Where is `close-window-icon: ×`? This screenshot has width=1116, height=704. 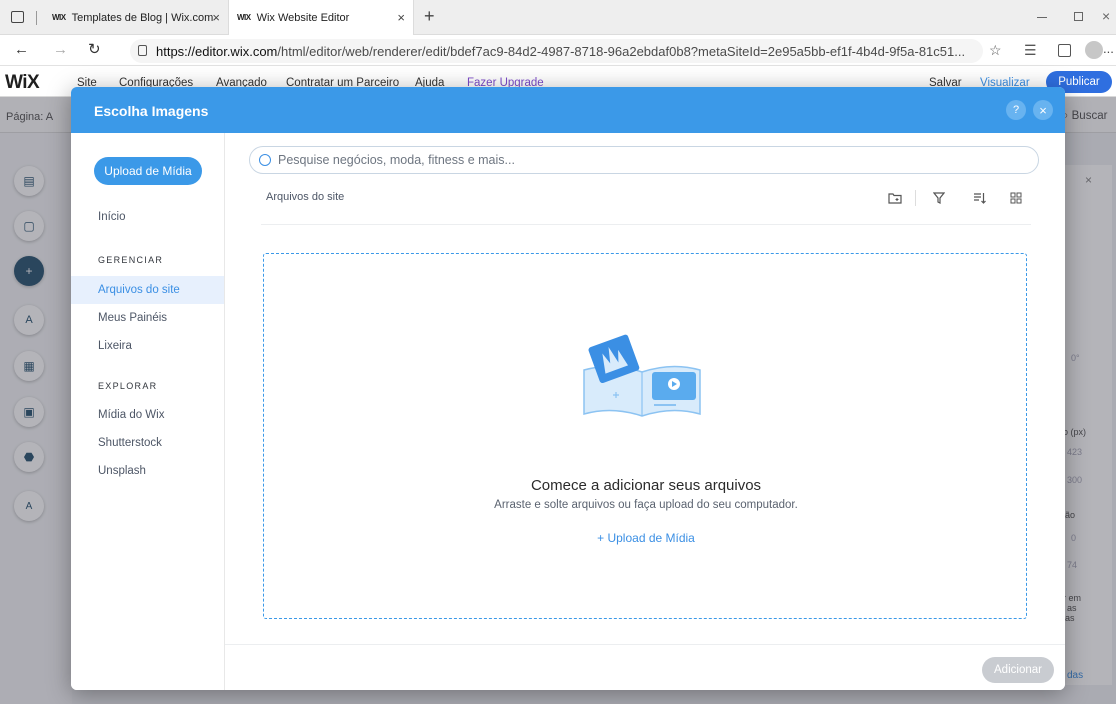
close-window-icon: × is located at coordinates (1106, 16).